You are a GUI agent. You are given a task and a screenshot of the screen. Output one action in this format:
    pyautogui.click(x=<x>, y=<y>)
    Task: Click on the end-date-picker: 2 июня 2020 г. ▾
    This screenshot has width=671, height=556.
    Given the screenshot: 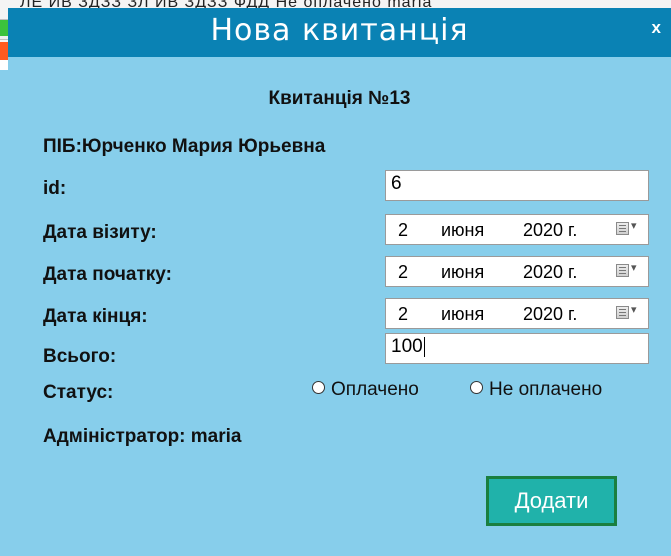 What is the action you would take?
    pyautogui.click(x=517, y=313)
    